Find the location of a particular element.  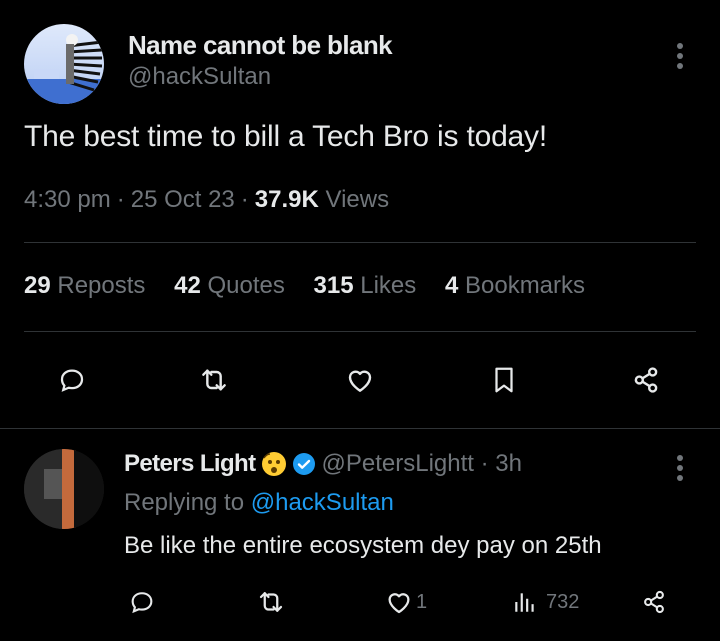

reply-view-count: 732 is located at coordinates (563, 601).